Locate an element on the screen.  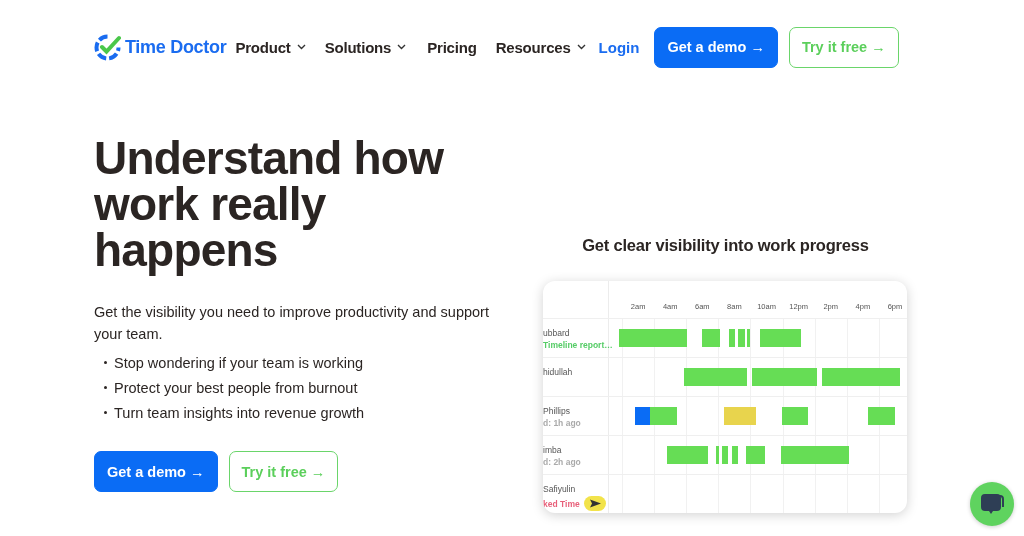
login-link: Login is located at coordinates (619, 47).